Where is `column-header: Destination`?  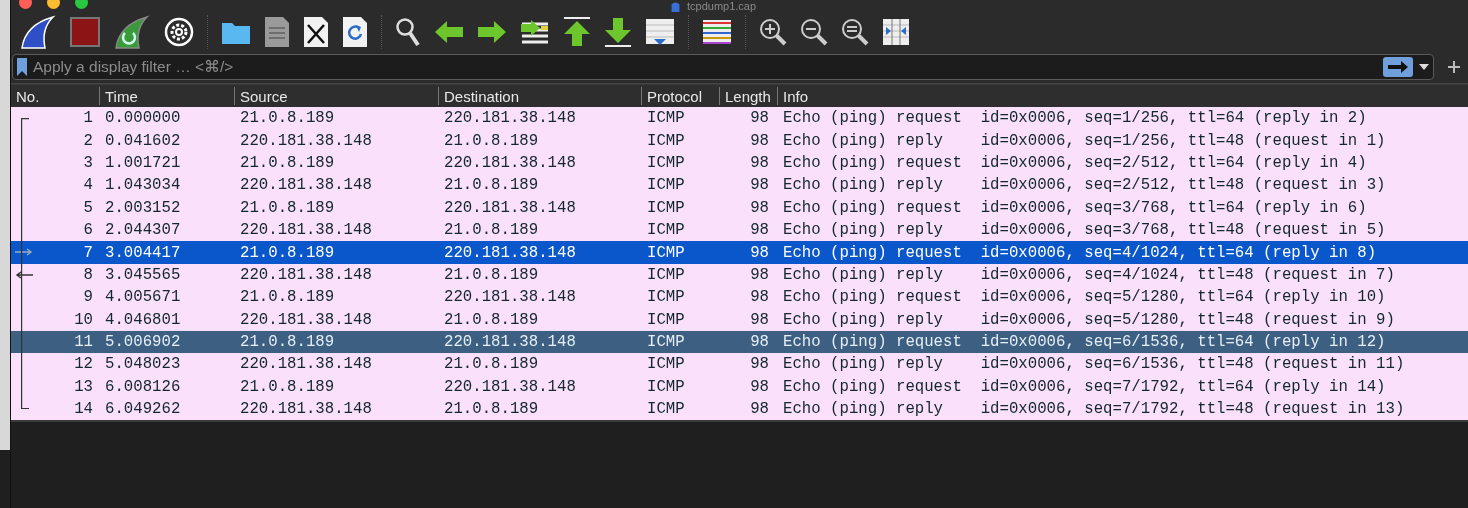 column-header: Destination is located at coordinates (482, 96).